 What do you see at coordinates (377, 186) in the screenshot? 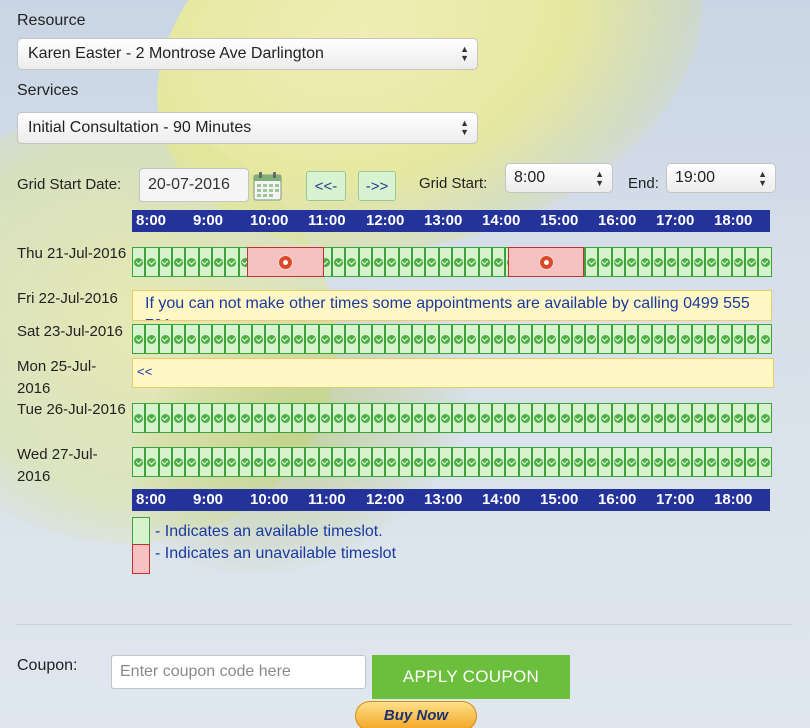
I see `next-week-button: ->>` at bounding box center [377, 186].